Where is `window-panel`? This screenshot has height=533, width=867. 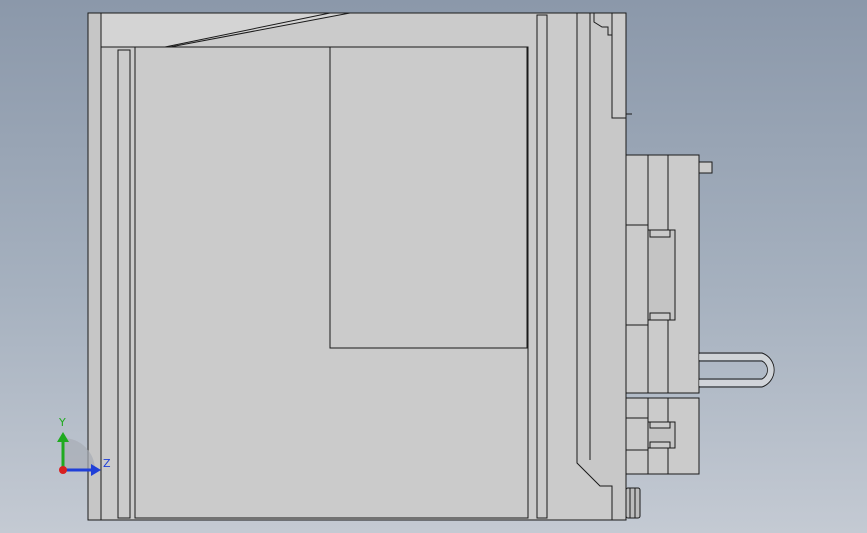
window-panel is located at coordinates (428, 197).